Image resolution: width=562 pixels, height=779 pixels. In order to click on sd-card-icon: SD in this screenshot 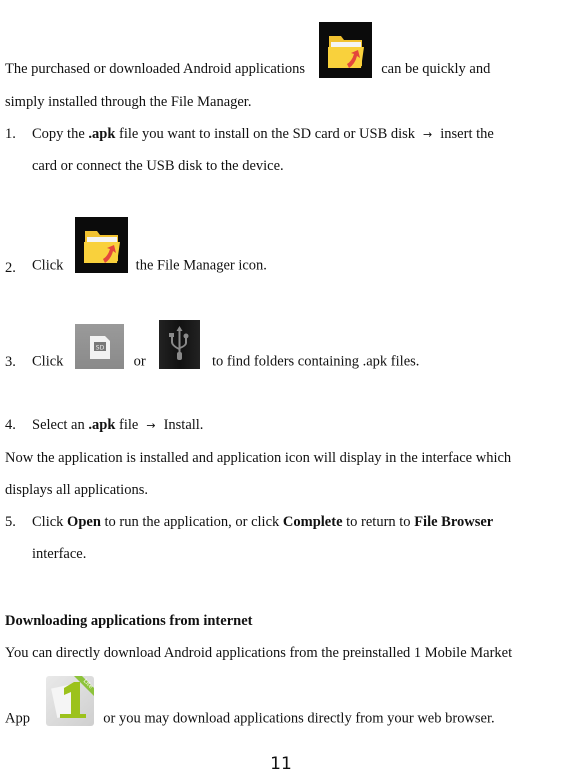, I will do `click(100, 346)`.